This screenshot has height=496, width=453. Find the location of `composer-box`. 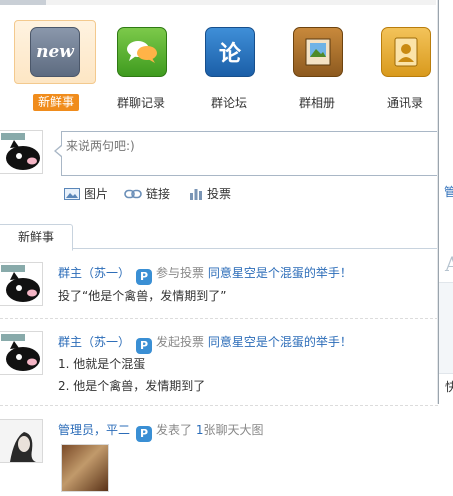

composer-box is located at coordinates (250, 153).